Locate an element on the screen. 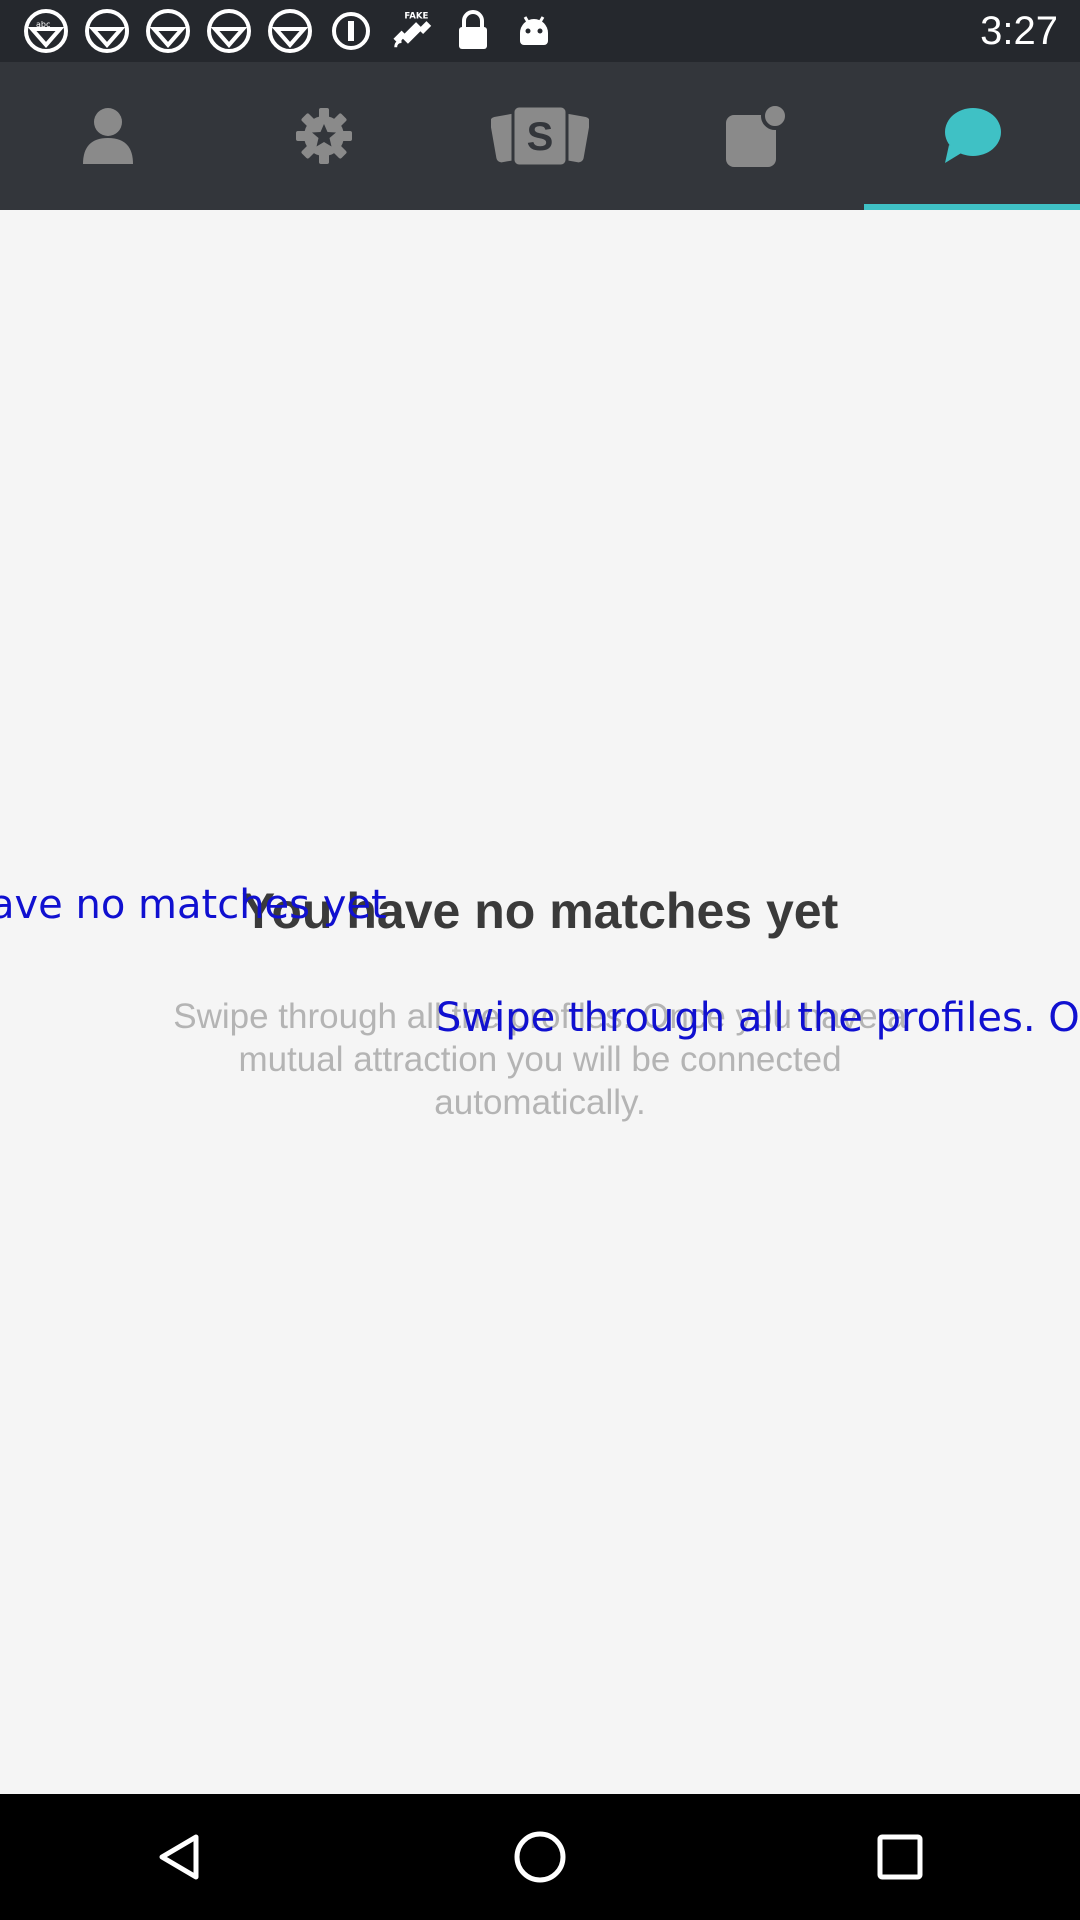  tab-swipe: S is located at coordinates (540, 136).